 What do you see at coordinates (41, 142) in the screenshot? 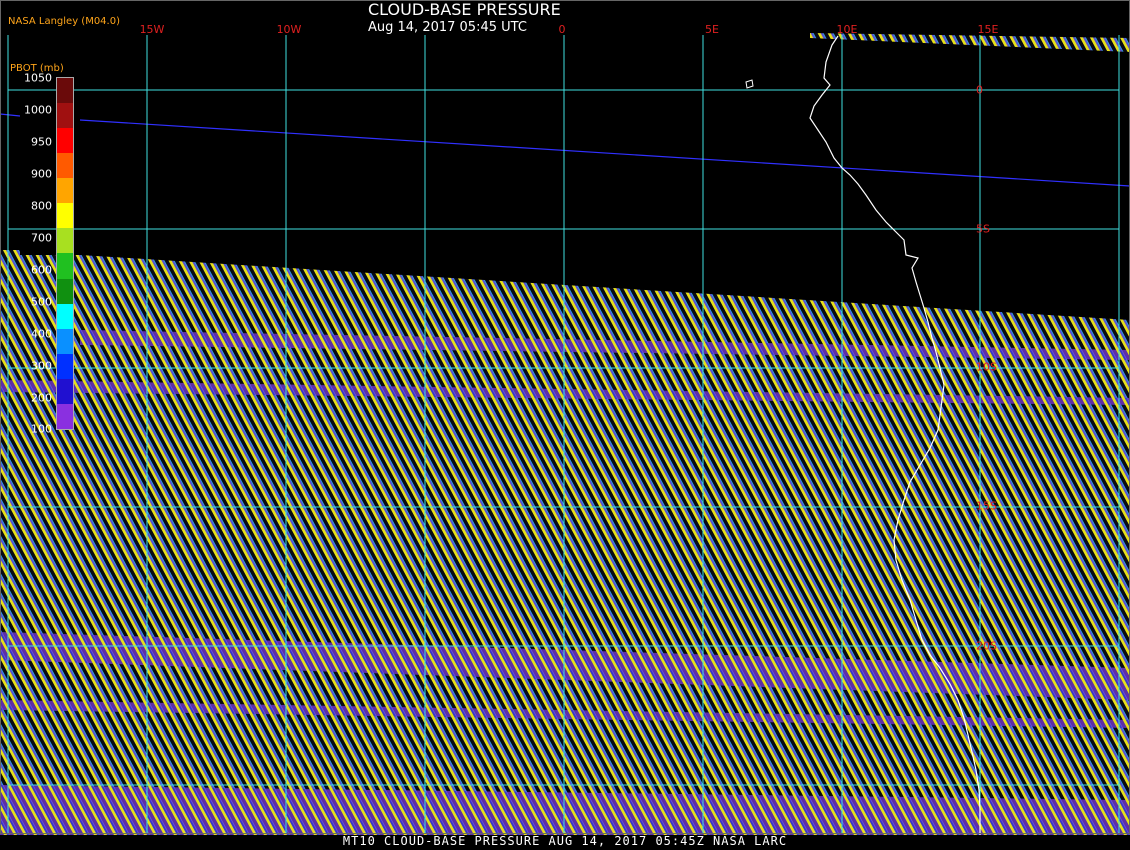
I see `colorbar-tick-label: 950` at bounding box center [41, 142].